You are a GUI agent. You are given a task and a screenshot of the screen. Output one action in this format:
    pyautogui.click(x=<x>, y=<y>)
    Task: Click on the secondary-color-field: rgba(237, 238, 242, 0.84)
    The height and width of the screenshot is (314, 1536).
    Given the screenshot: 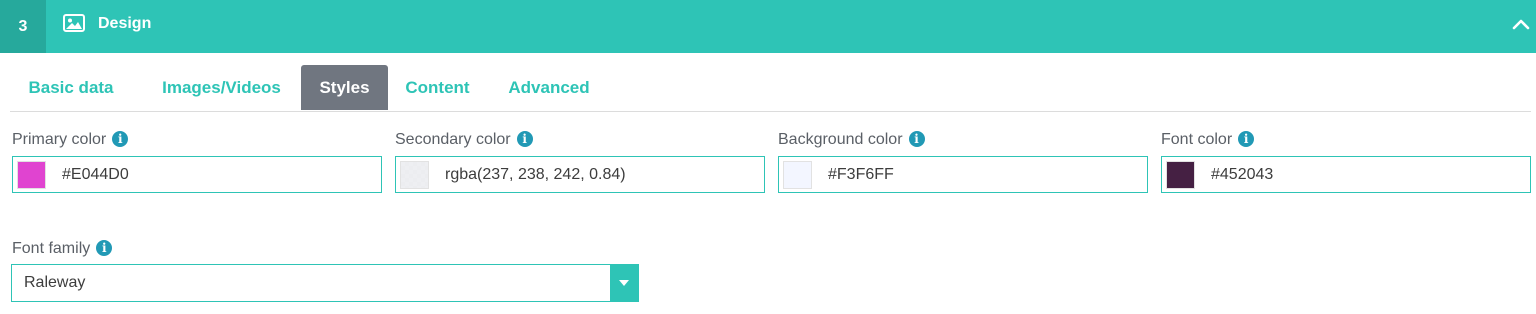 What is the action you would take?
    pyautogui.click(x=580, y=174)
    